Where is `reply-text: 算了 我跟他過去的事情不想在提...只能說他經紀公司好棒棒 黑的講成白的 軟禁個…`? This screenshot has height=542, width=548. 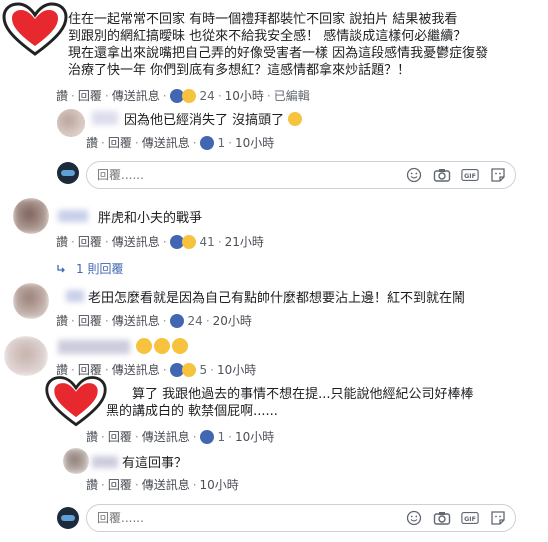
reply-text: 算了 我跟他過去的事情不想在提...只能說他經紀公司好棒棒 黑的講成白的 軟禁個… is located at coordinates (290, 403).